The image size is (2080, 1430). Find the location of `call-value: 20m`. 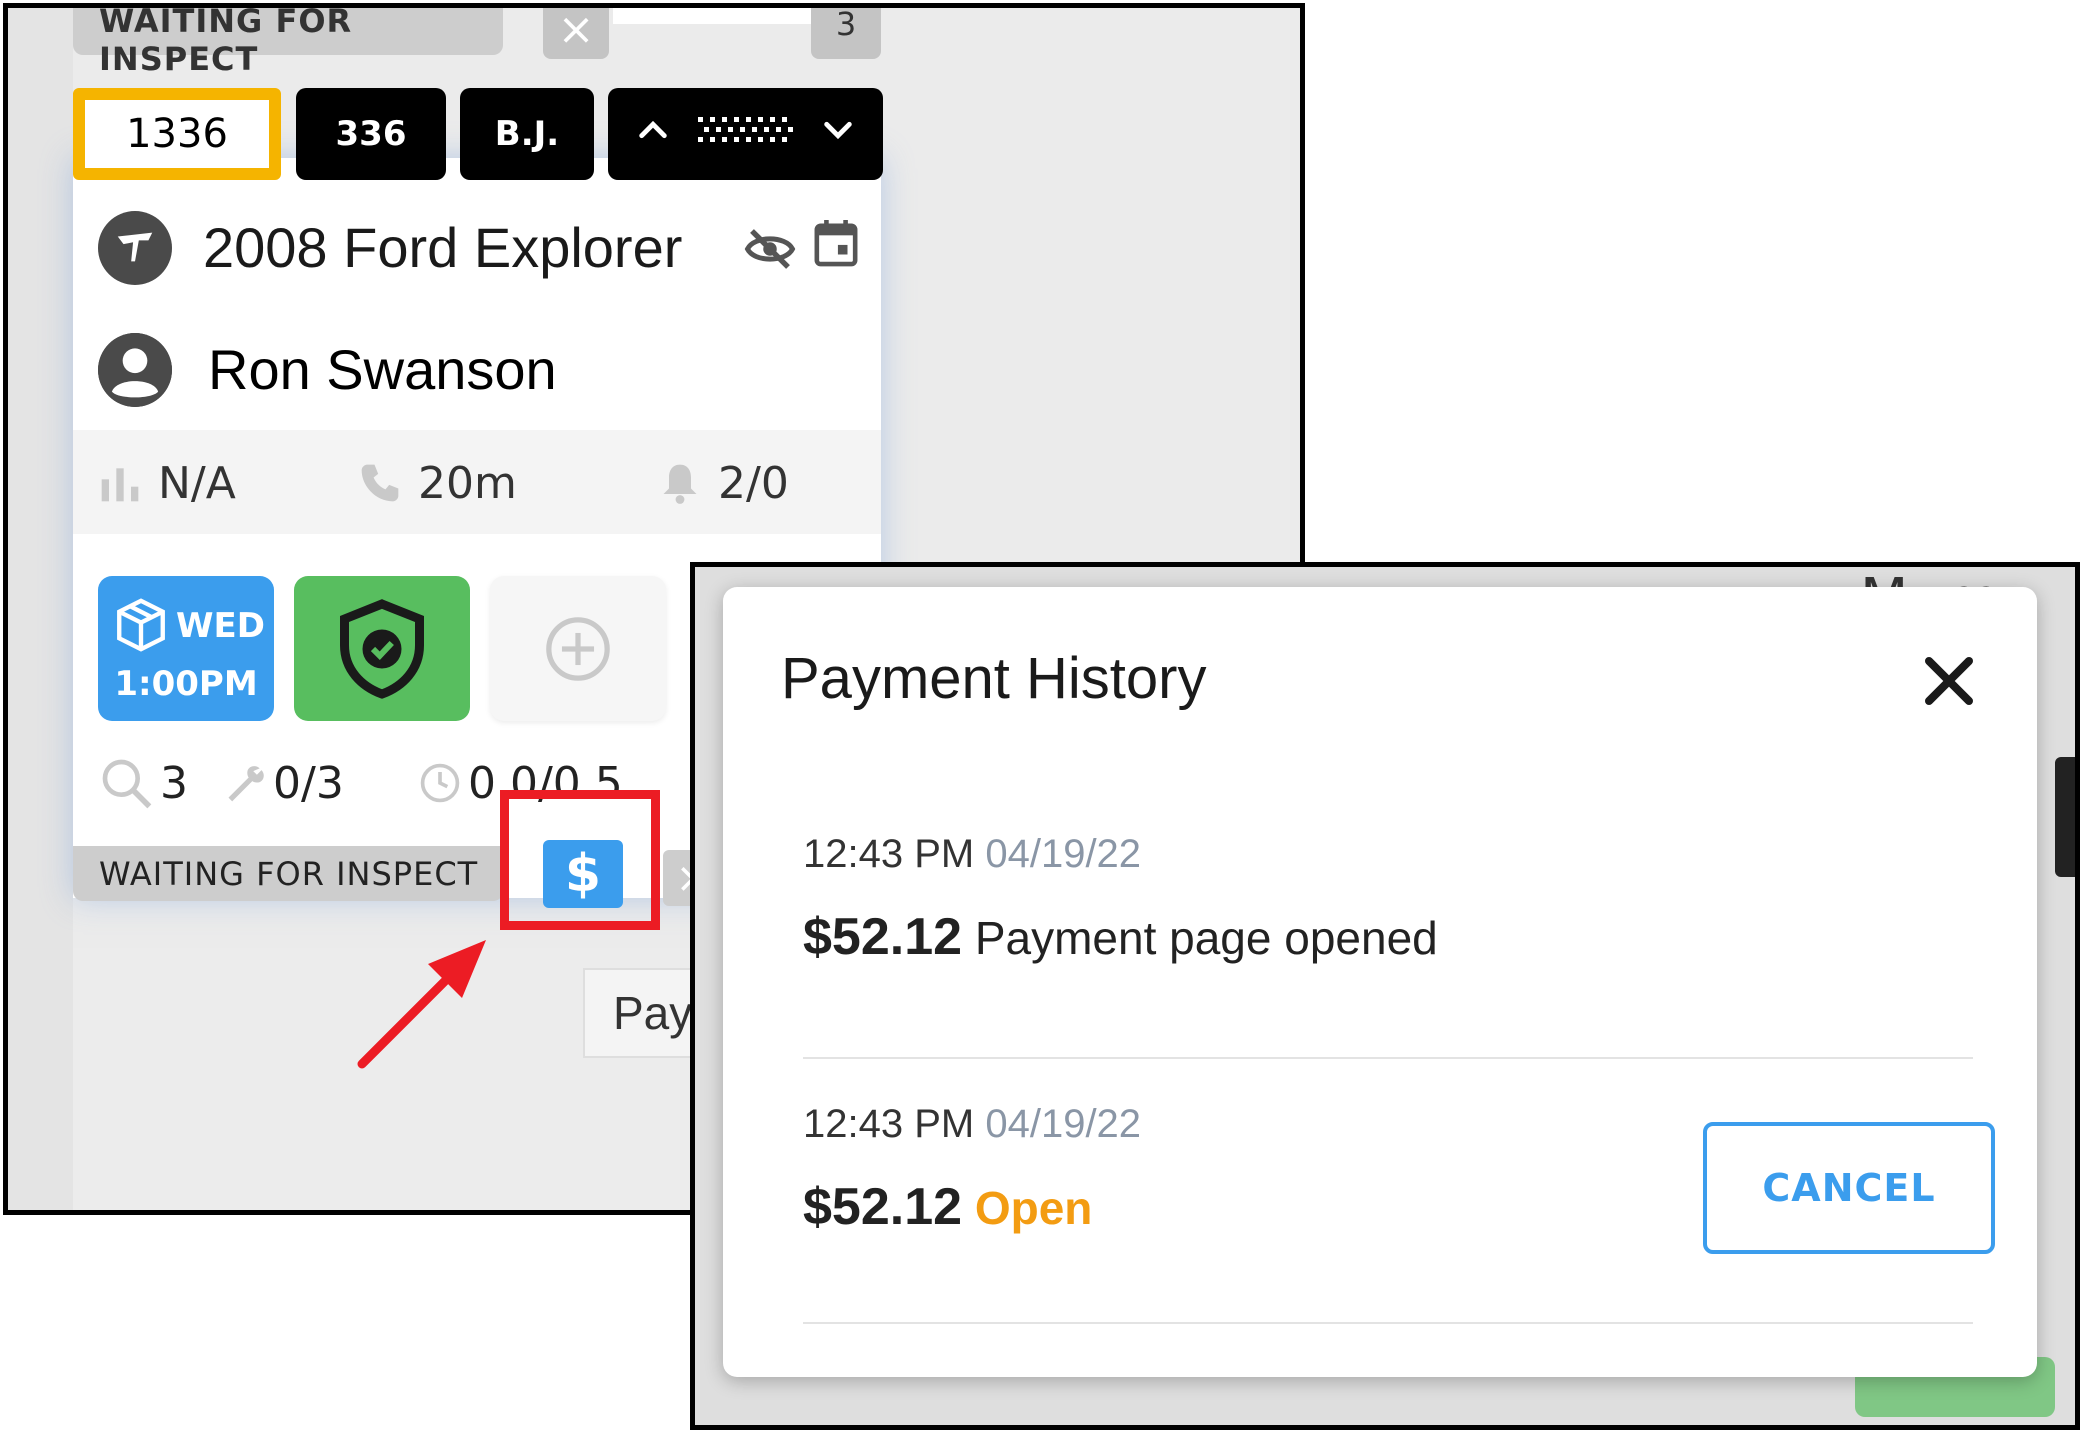

call-value: 20m is located at coordinates (467, 483).